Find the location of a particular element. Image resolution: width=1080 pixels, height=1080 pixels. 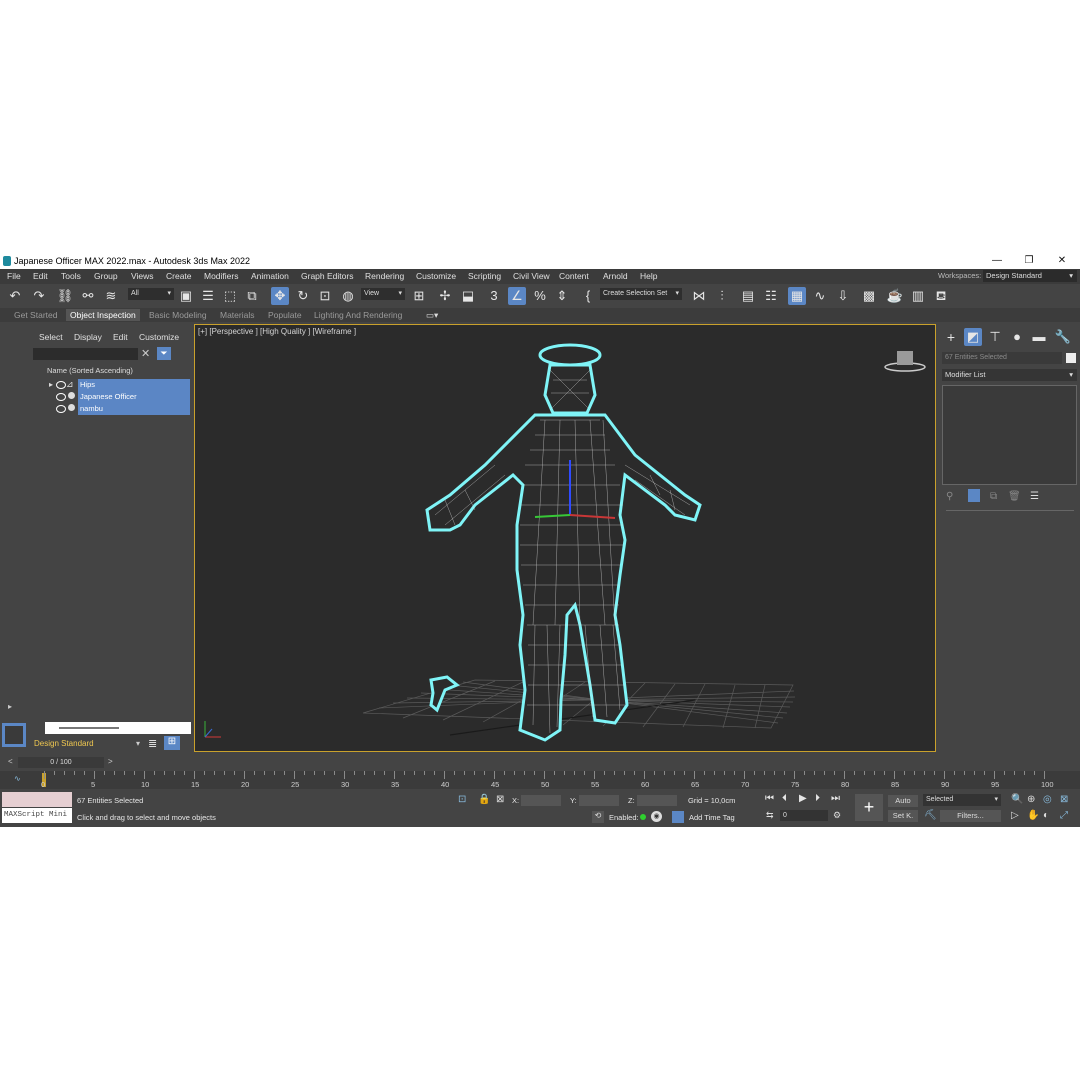

horizontal-scrollbar is located at coordinates (118, 728).